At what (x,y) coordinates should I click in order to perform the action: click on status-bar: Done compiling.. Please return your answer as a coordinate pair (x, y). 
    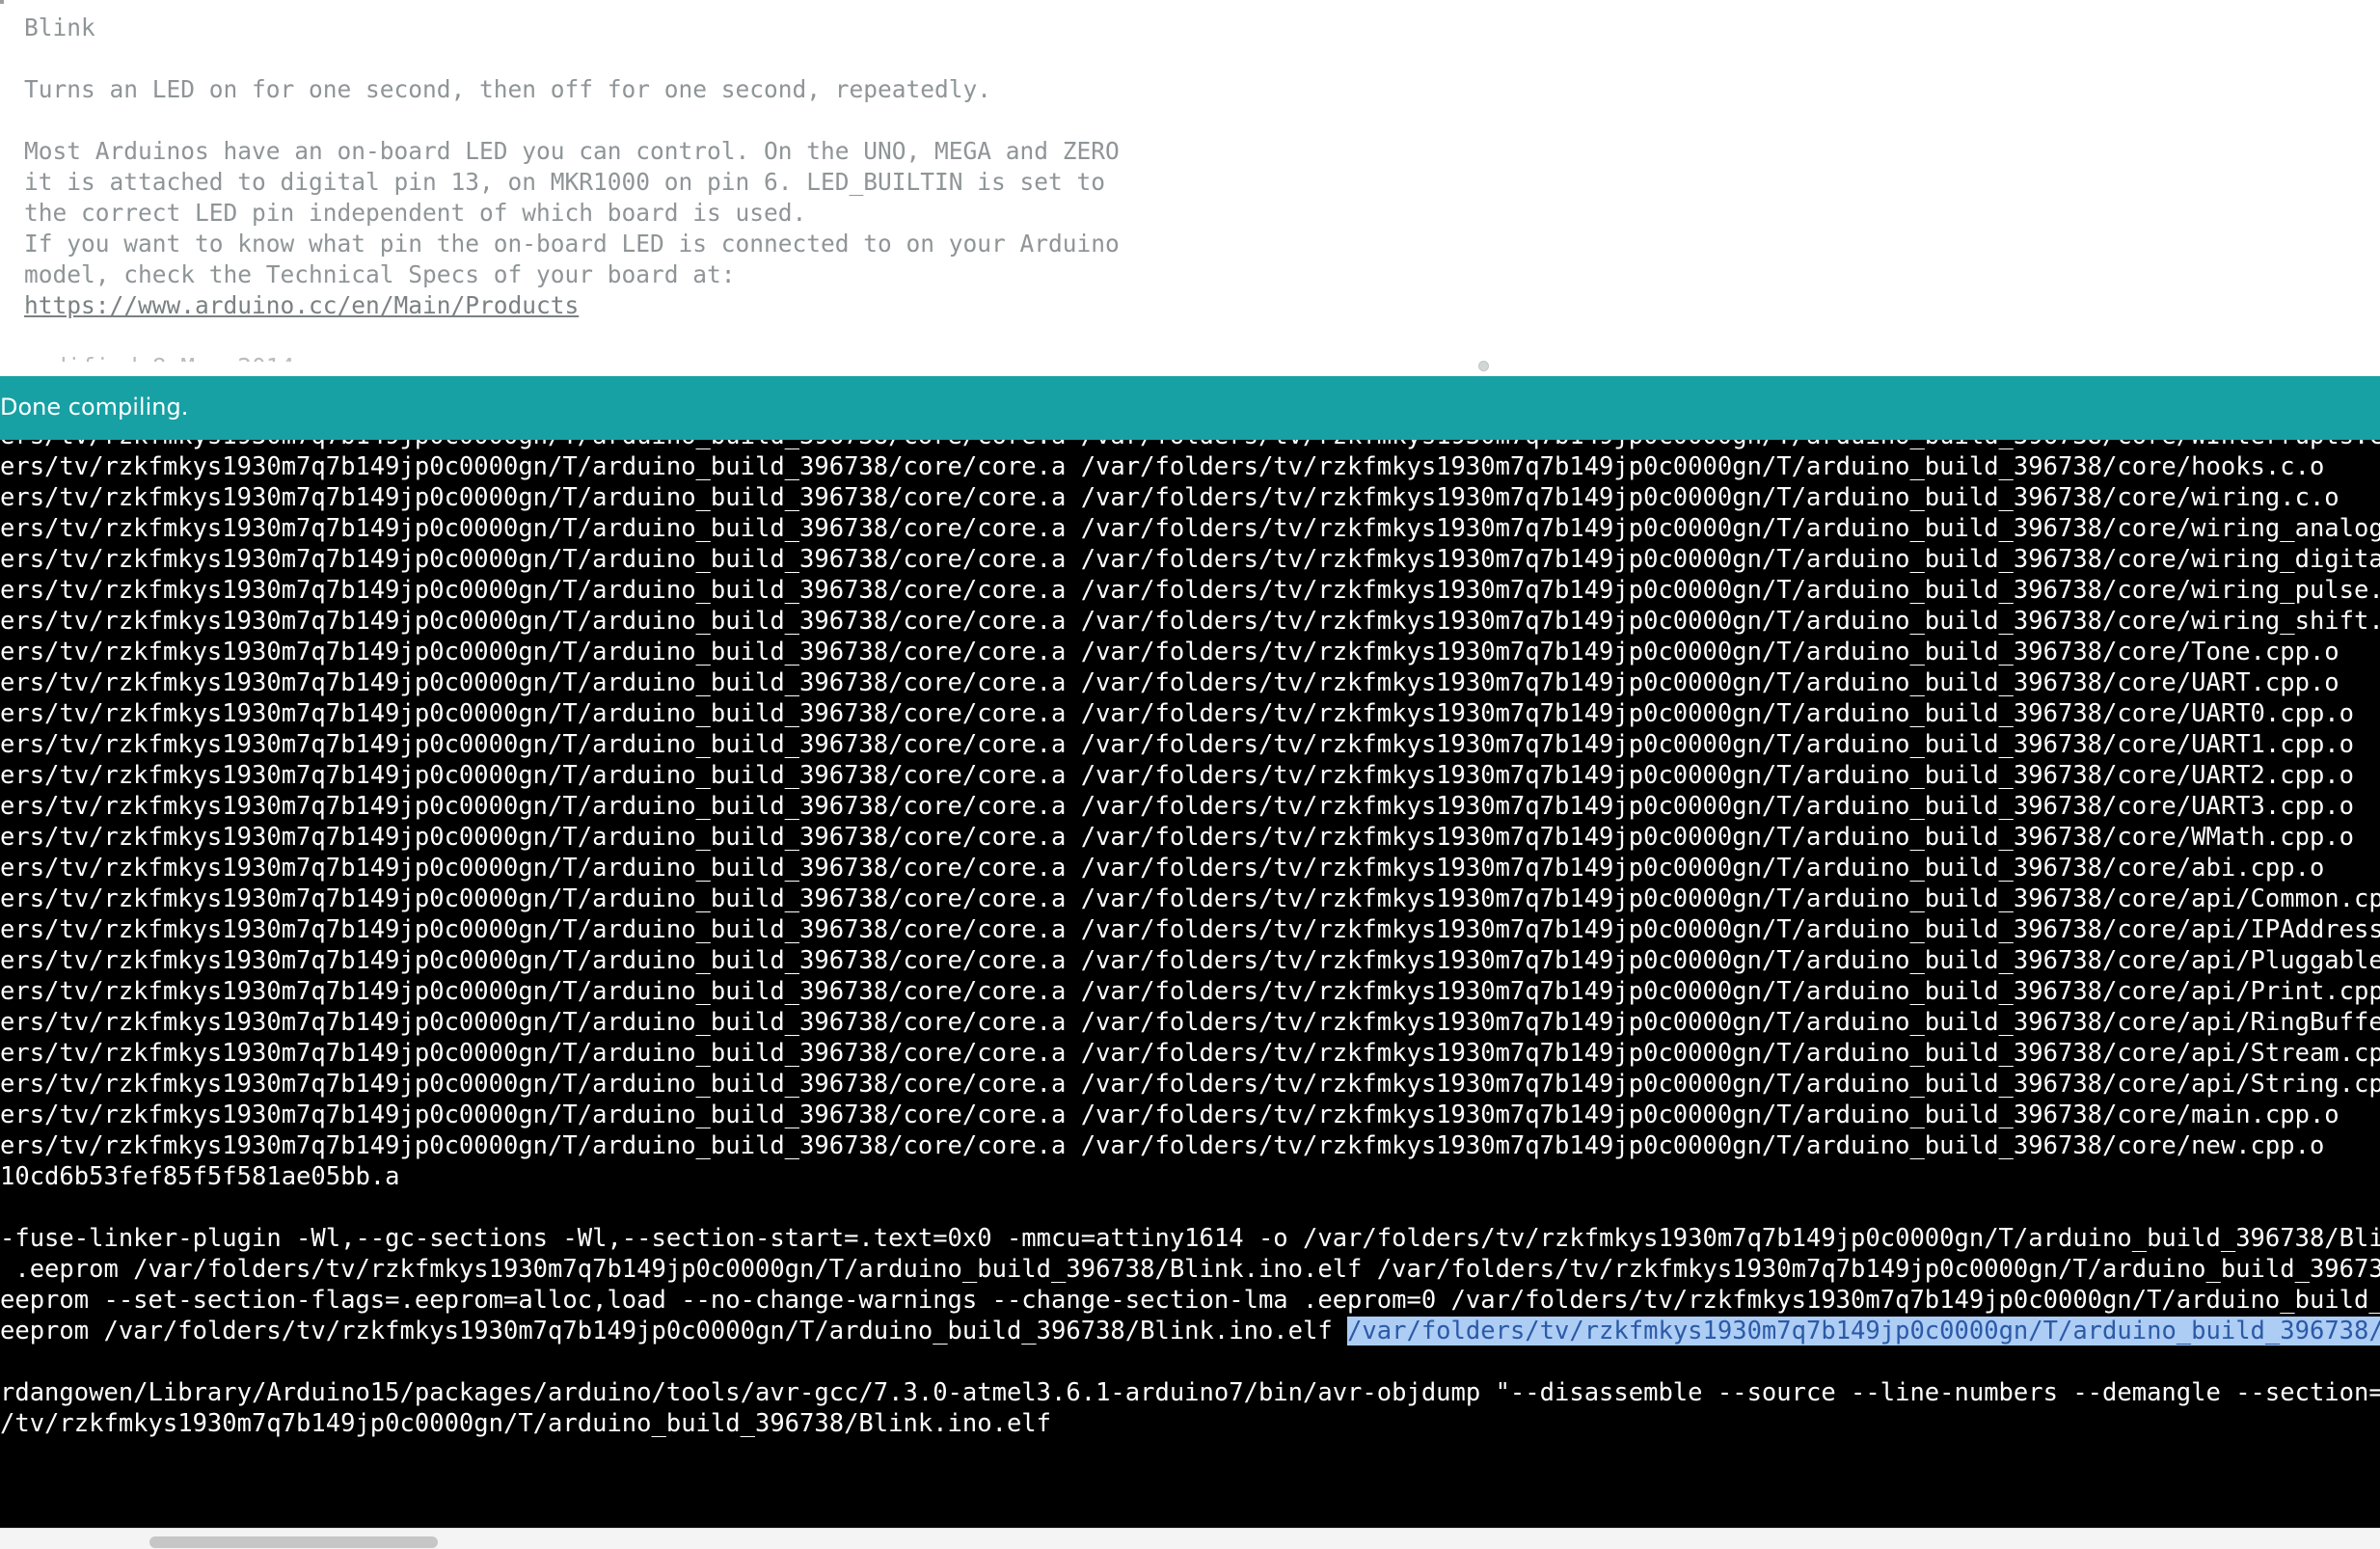
    Looking at the image, I should click on (1190, 408).